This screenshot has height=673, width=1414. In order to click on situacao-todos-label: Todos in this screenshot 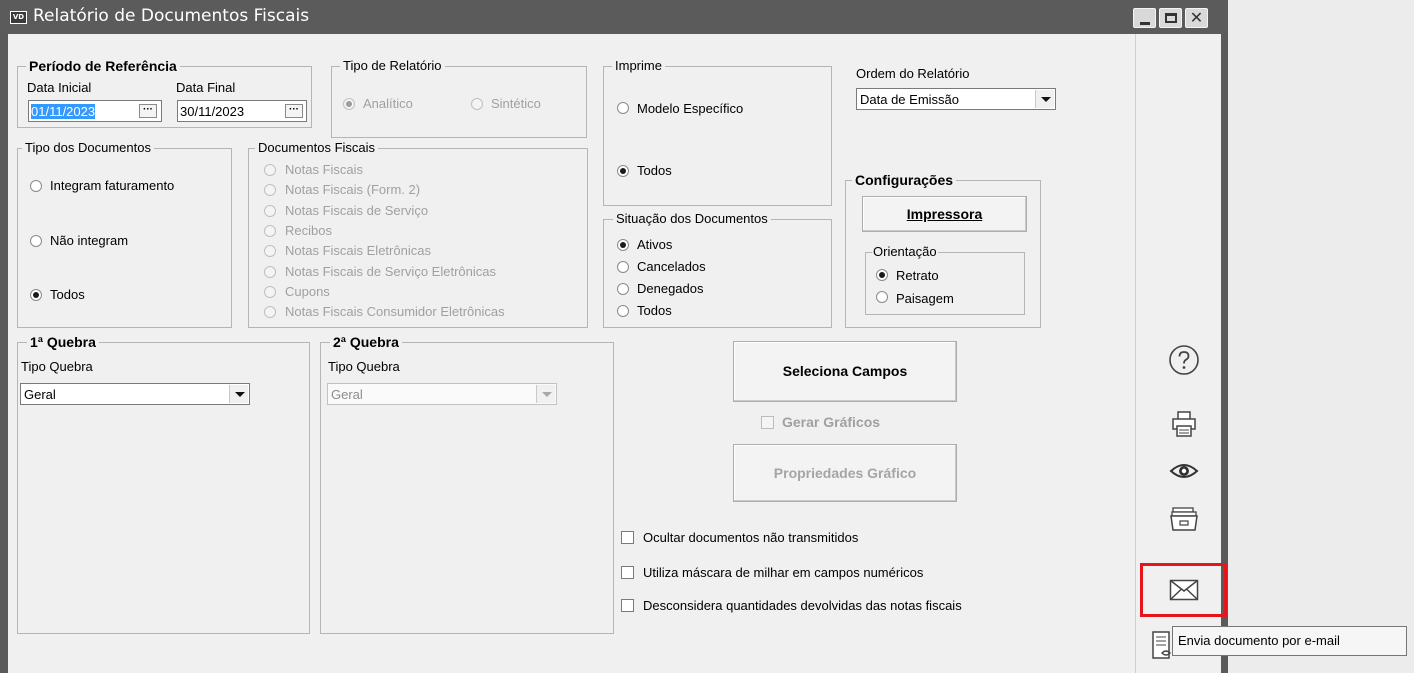, I will do `click(654, 310)`.